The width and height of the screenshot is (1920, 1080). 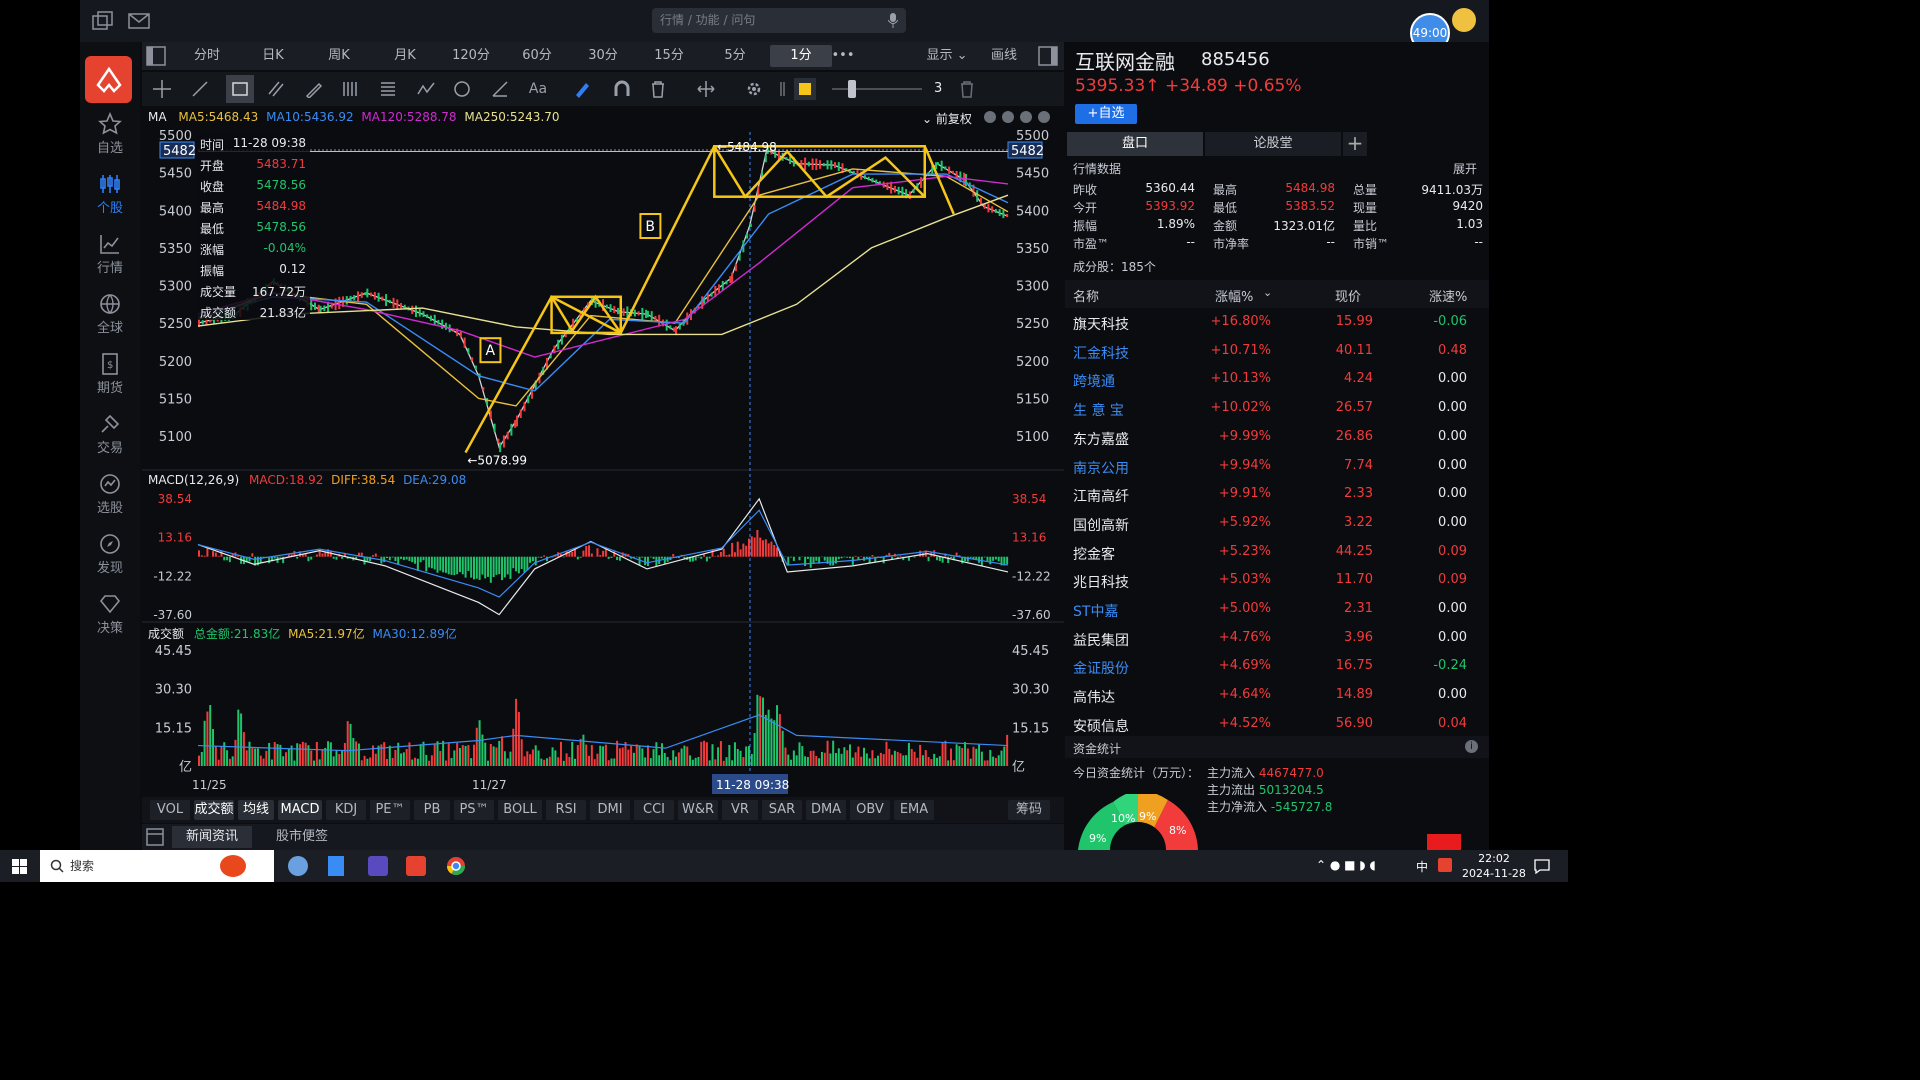 I want to click on sort-chevron-icon: ⌄, so click(x=1267, y=292).